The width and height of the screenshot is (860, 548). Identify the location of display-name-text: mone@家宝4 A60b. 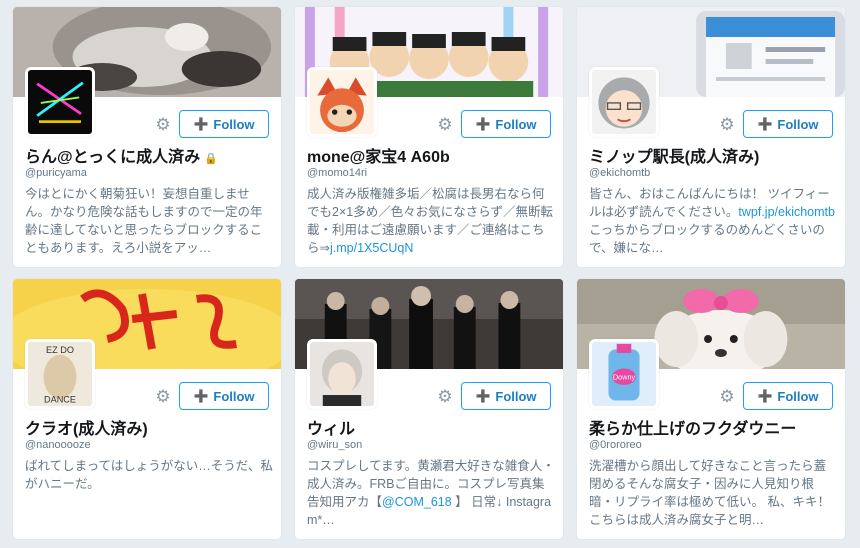
(378, 157).